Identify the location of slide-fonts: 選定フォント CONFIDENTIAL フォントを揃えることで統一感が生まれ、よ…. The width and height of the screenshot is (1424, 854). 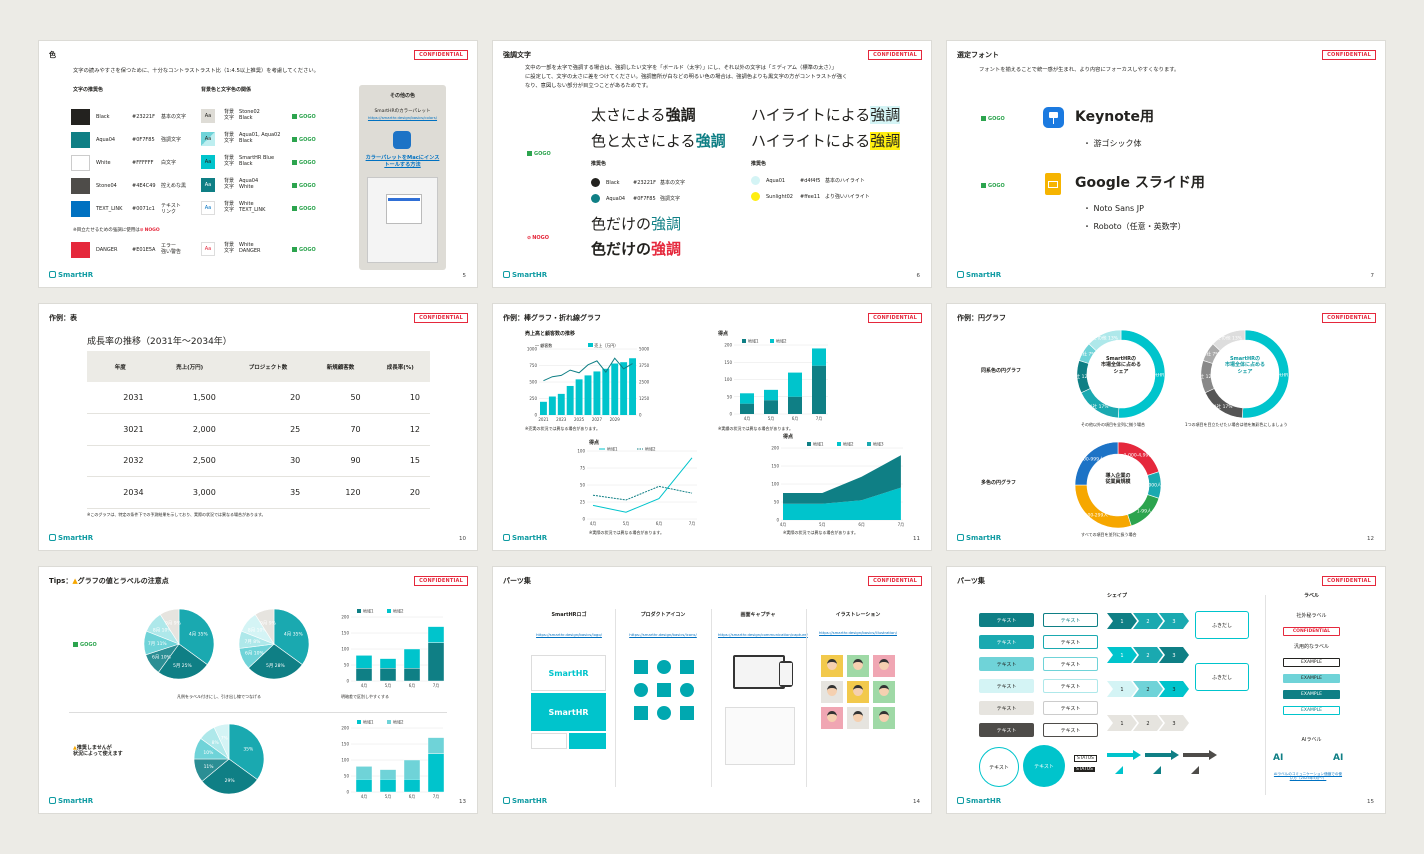
(1166, 164).